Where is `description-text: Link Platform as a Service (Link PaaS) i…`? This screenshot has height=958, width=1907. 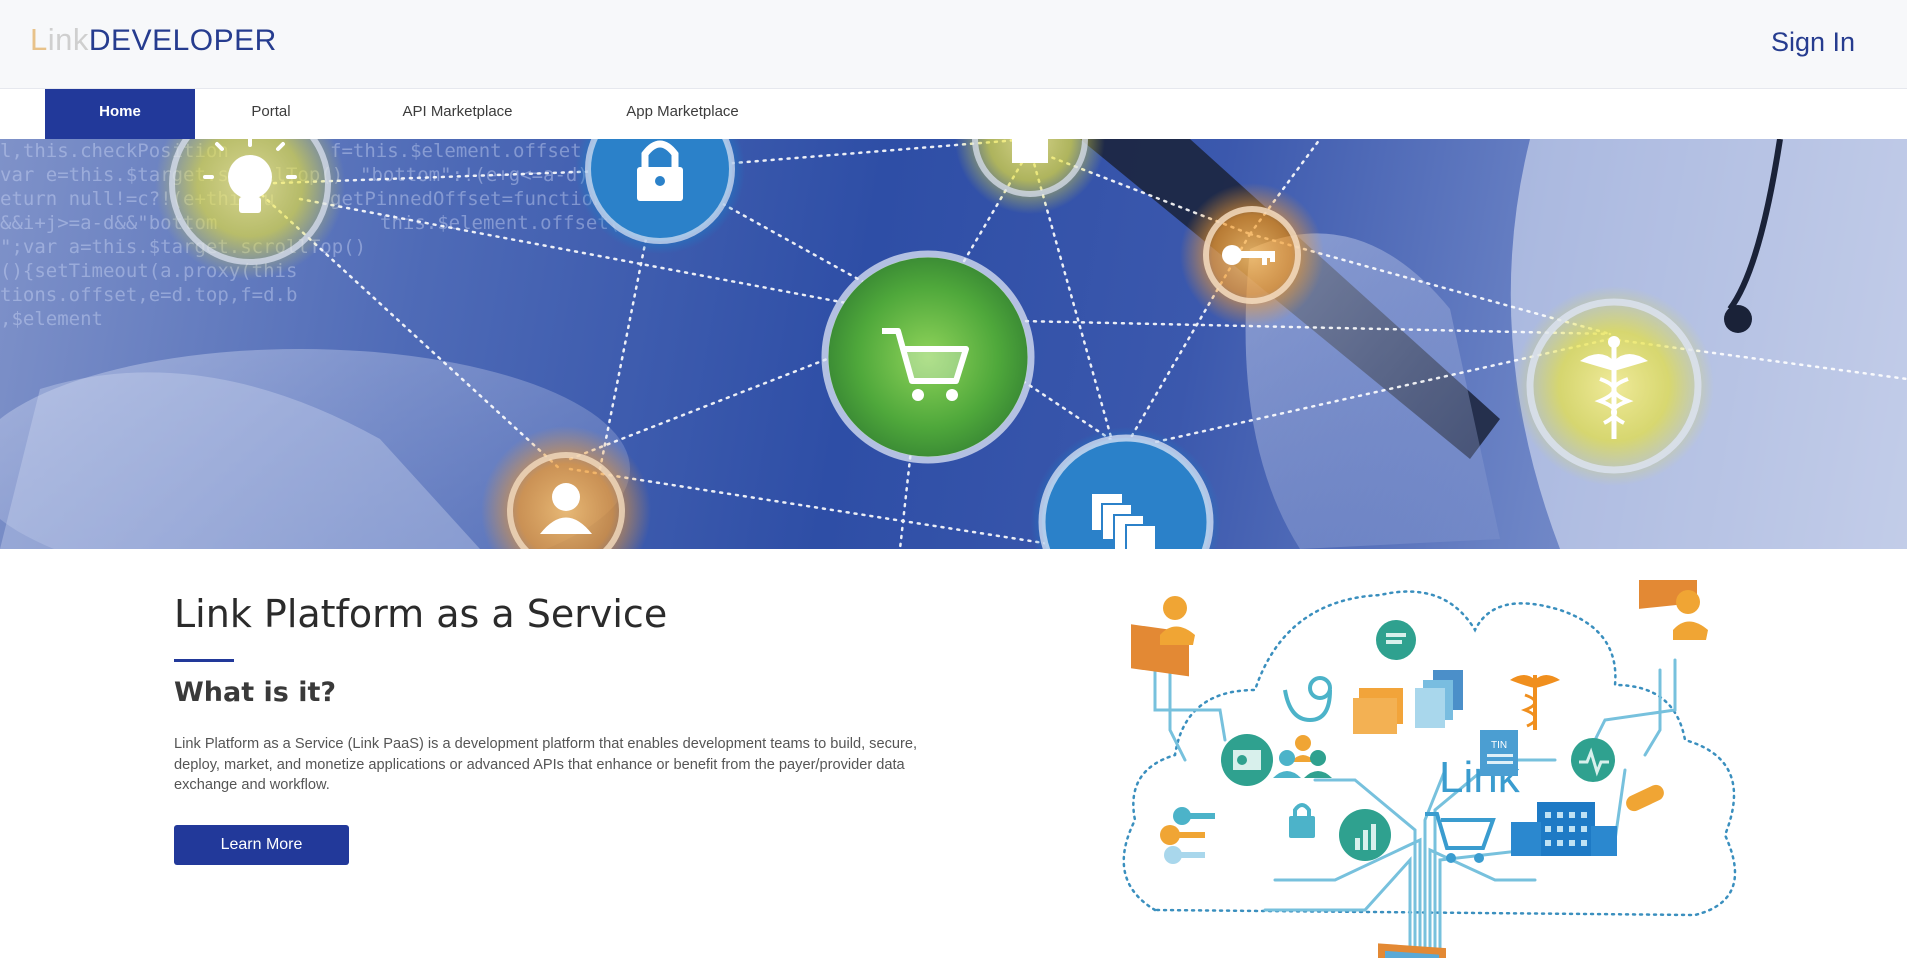
description-text: Link Platform as a Service (Link PaaS) i… is located at coordinates (546, 764).